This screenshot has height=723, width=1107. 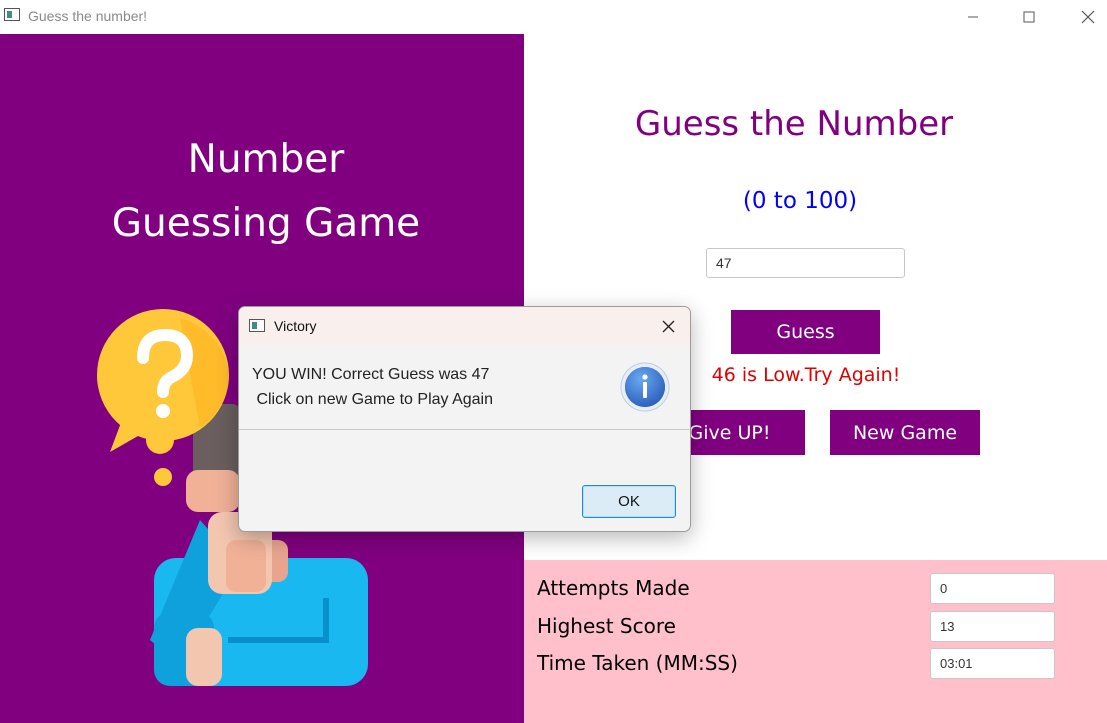 I want to click on left-panel-title: Number Guessing Game, so click(x=262, y=192).